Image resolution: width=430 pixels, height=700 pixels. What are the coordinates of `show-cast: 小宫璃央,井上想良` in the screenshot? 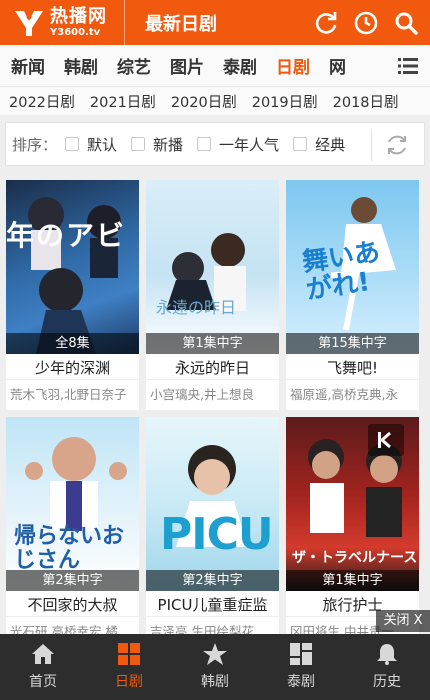 It's located at (202, 394).